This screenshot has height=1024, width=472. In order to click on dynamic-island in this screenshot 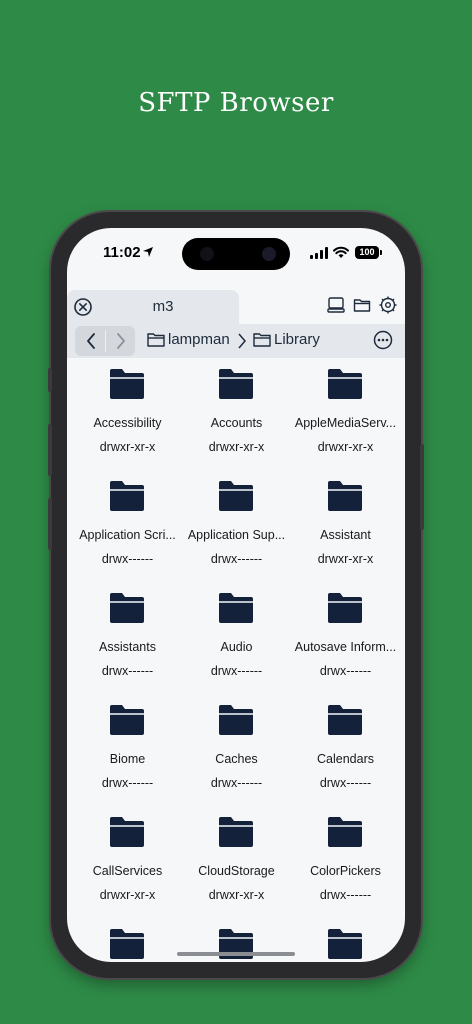, I will do `click(236, 254)`.